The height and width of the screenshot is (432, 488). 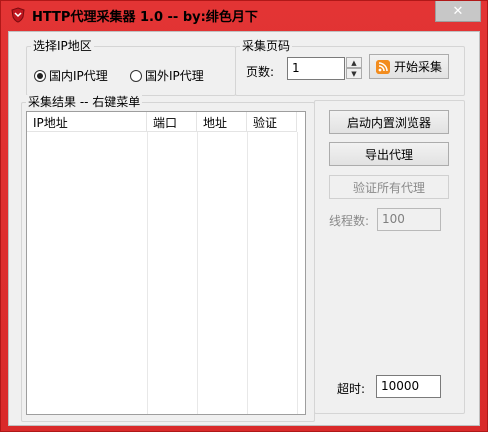 What do you see at coordinates (84, 102) in the screenshot?
I see `results-group-title: 采集结果 -- 右键菜单` at bounding box center [84, 102].